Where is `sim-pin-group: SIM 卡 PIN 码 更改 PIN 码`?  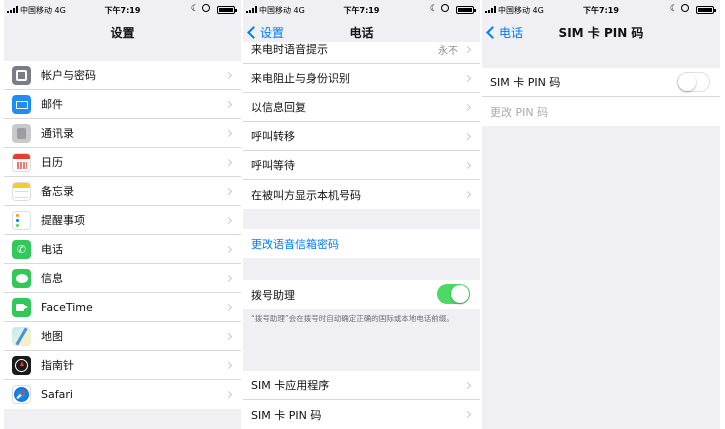
sim-pin-group: SIM 卡 PIN 码 更改 PIN 码 is located at coordinates (601, 97).